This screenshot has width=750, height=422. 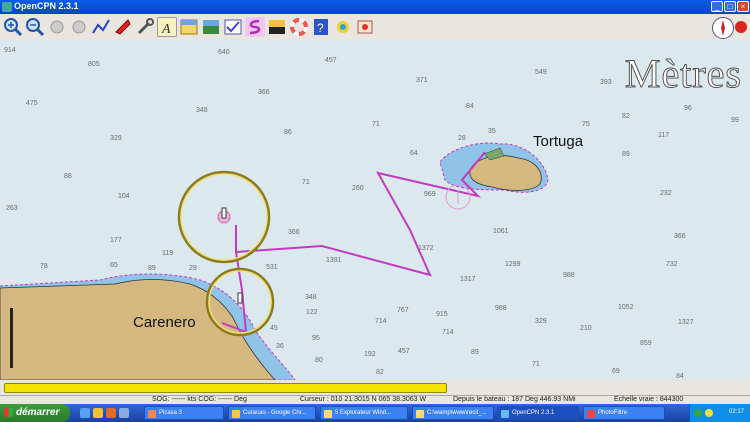 What do you see at coordinates (501, 308) in the screenshot?
I see `depth-sounding: 988` at bounding box center [501, 308].